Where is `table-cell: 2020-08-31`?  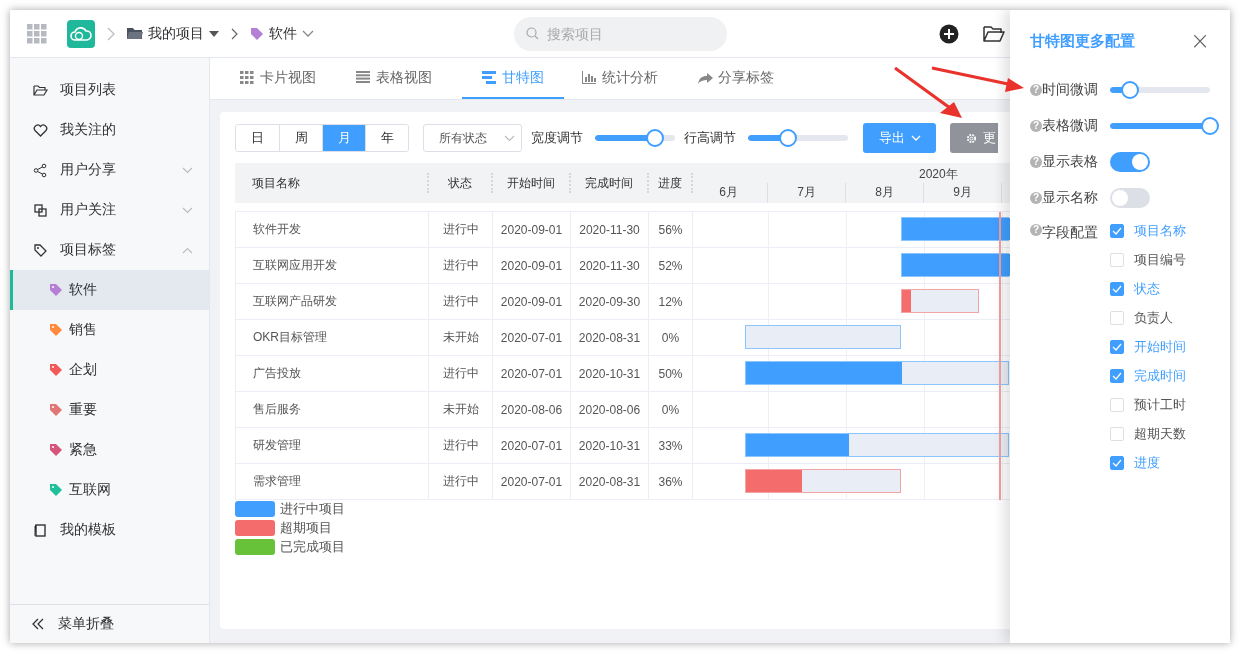
table-cell: 2020-08-31 is located at coordinates (610, 337).